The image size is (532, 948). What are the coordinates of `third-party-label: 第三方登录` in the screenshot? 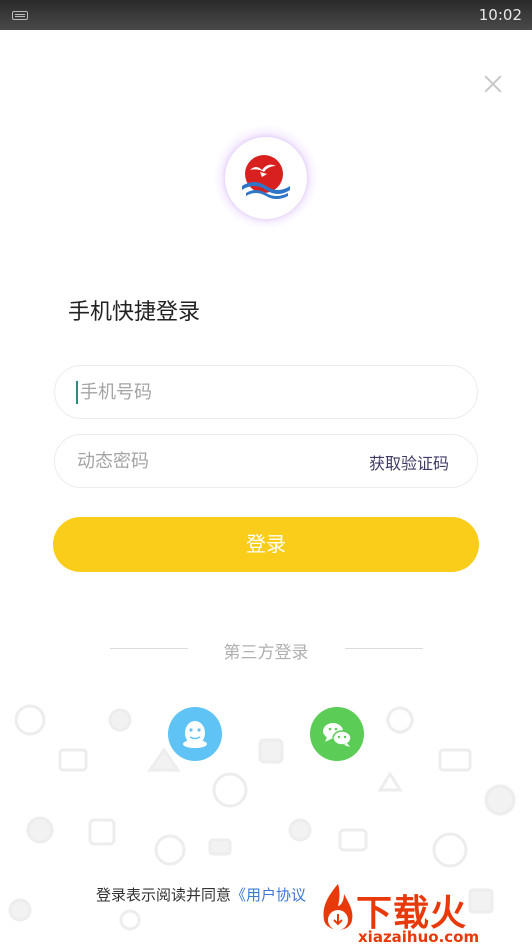 It's located at (266, 653).